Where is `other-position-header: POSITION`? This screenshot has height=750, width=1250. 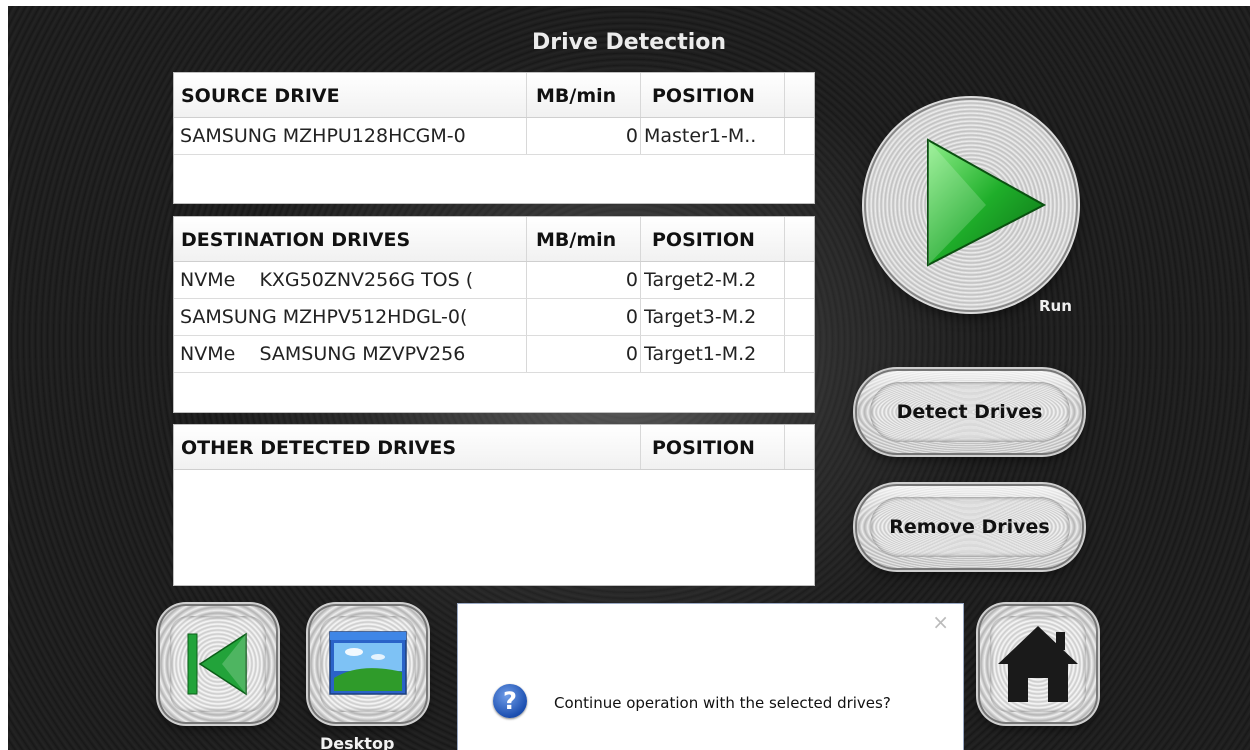
other-position-header: POSITION is located at coordinates (703, 448).